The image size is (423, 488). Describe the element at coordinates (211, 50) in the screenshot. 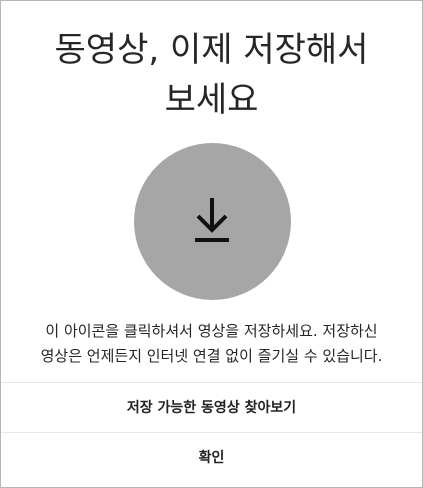

I see `dialog-title-line-1: 동영상, 이제 저장해서` at that location.